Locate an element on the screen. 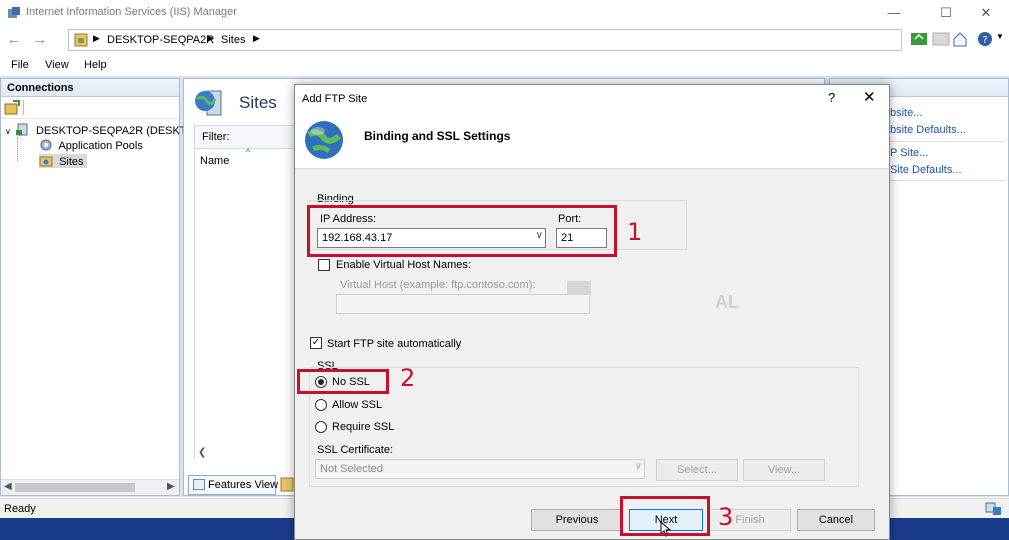 This screenshot has height=540, width=1009. dialog-heading: Binding and SSL Settings is located at coordinates (437, 136).